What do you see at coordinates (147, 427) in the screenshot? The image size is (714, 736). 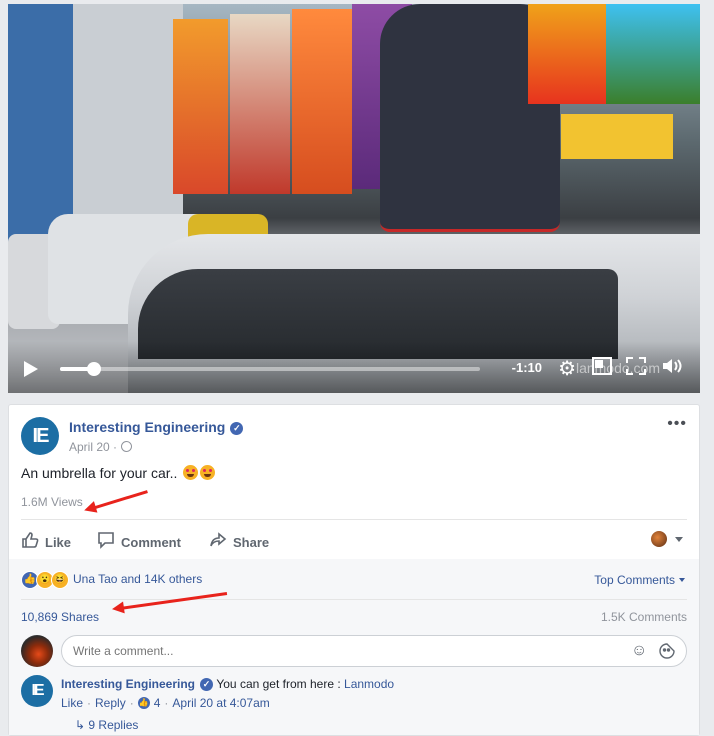 I see `page-name-text: Interesting Engineering` at bounding box center [147, 427].